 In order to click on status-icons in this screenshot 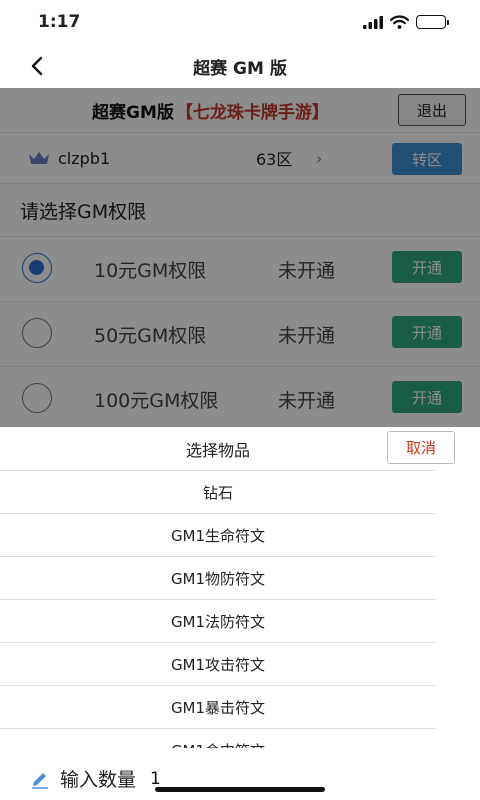, I will do `click(406, 22)`.